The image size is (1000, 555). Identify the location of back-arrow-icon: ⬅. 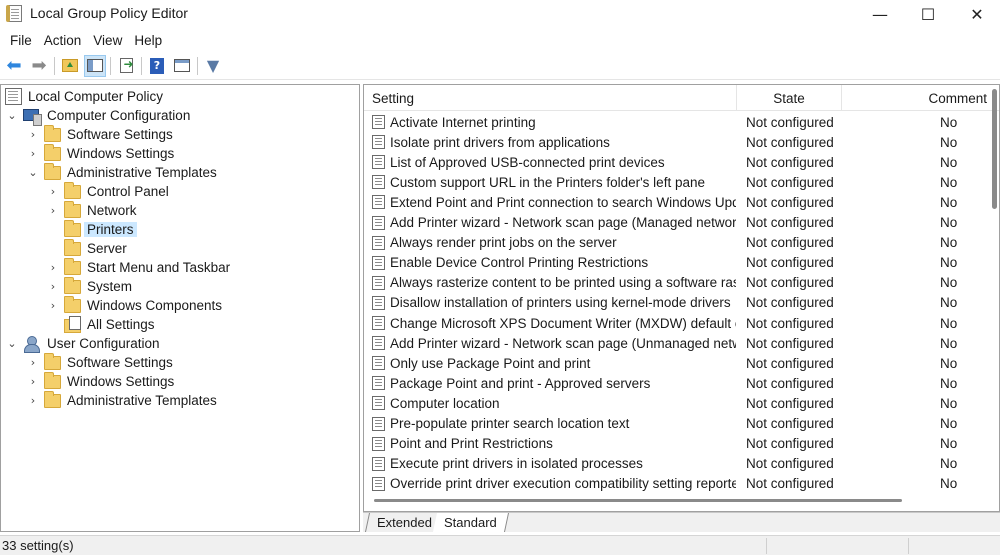
(14, 65).